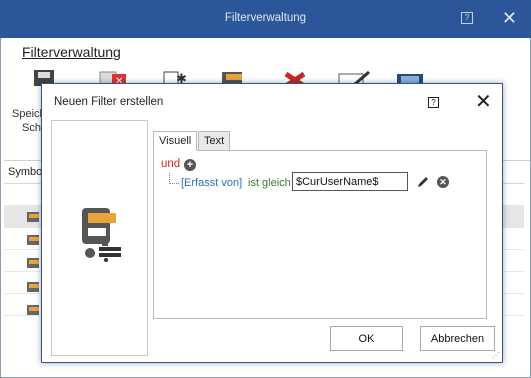 The width and height of the screenshot is (531, 378). What do you see at coordinates (457, 338) in the screenshot?
I see `cancel-button: Abbrechen` at bounding box center [457, 338].